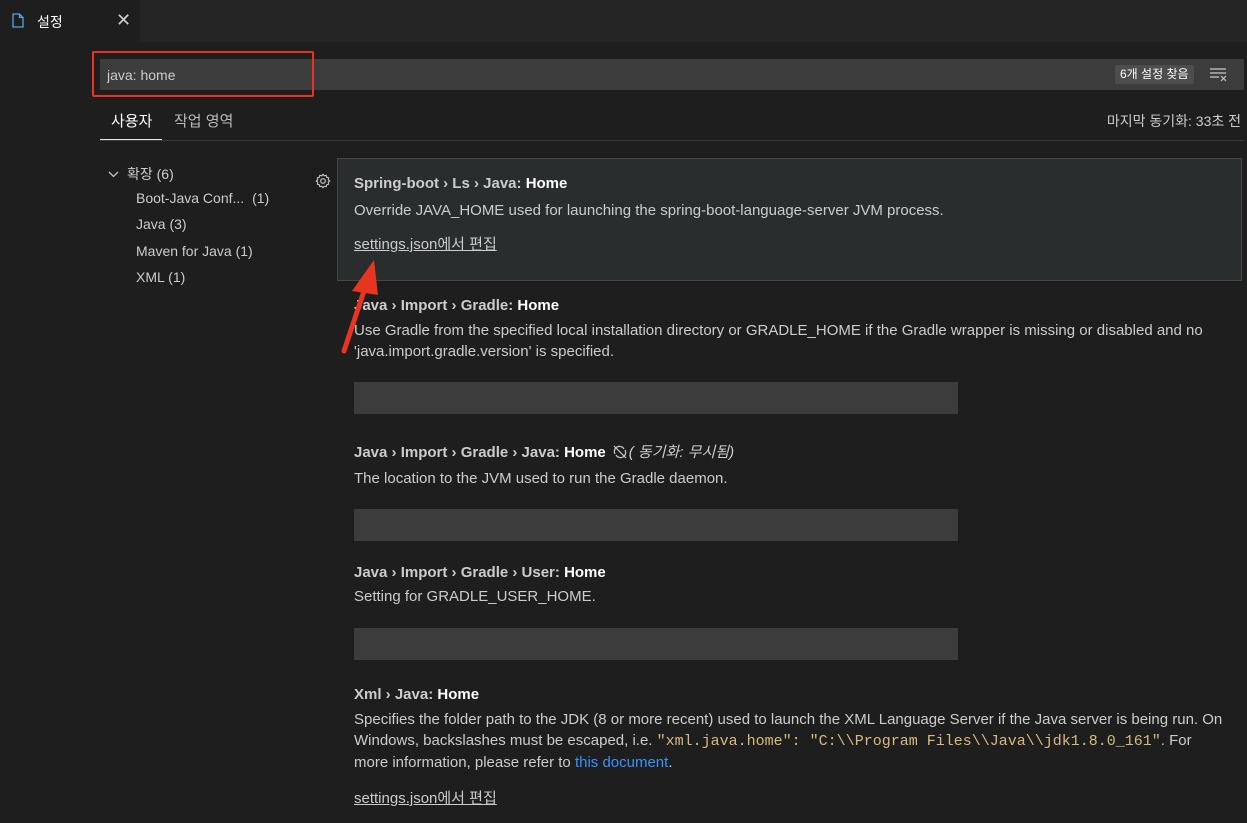 This screenshot has width=1247, height=823. I want to click on toc-item-java: Java (3), so click(161, 224).